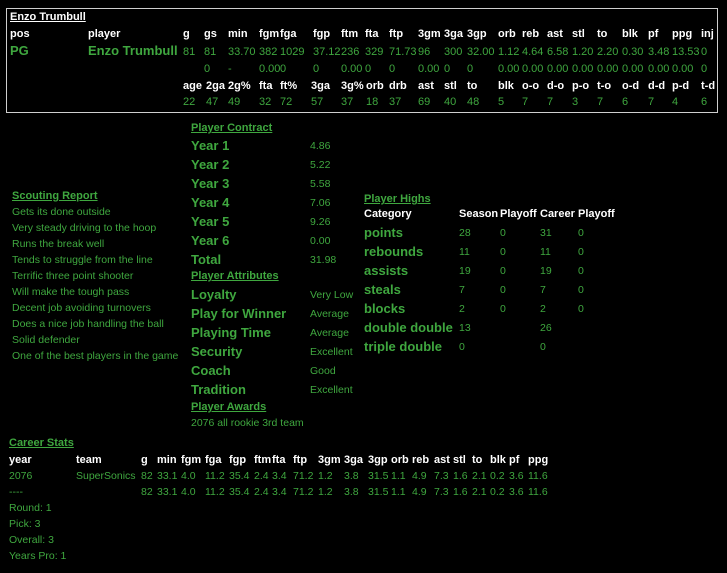 This screenshot has width=727, height=573. What do you see at coordinates (261, 476) in the screenshot?
I see `career-cell: 2.4` at bounding box center [261, 476].